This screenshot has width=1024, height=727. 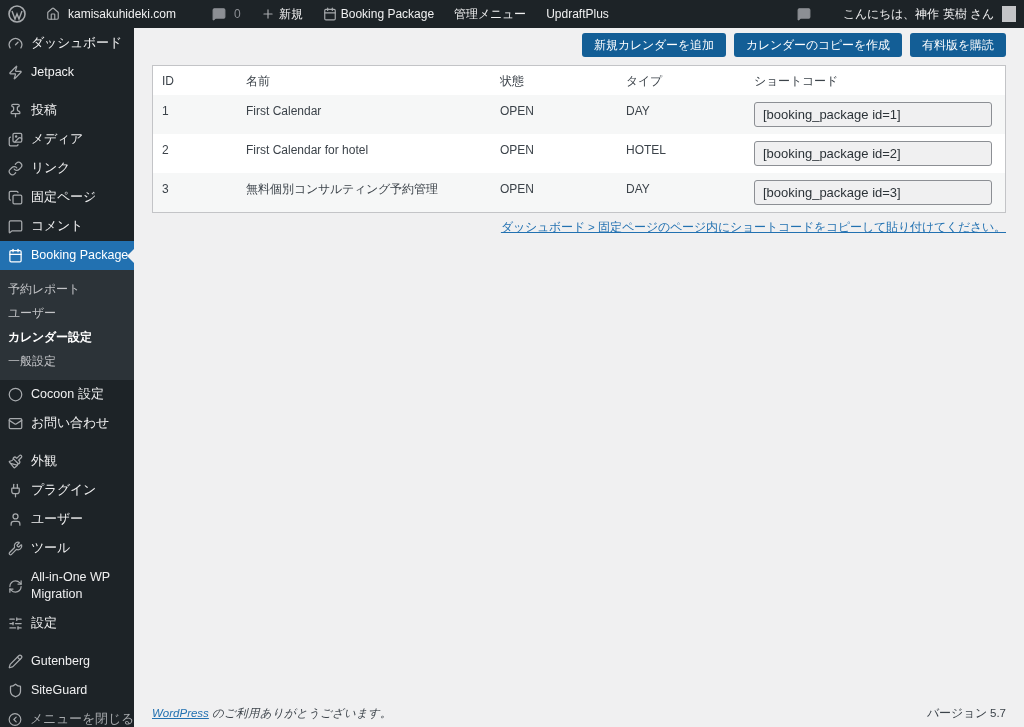 What do you see at coordinates (130, 256) in the screenshot?
I see `pointer-icon` at bounding box center [130, 256].